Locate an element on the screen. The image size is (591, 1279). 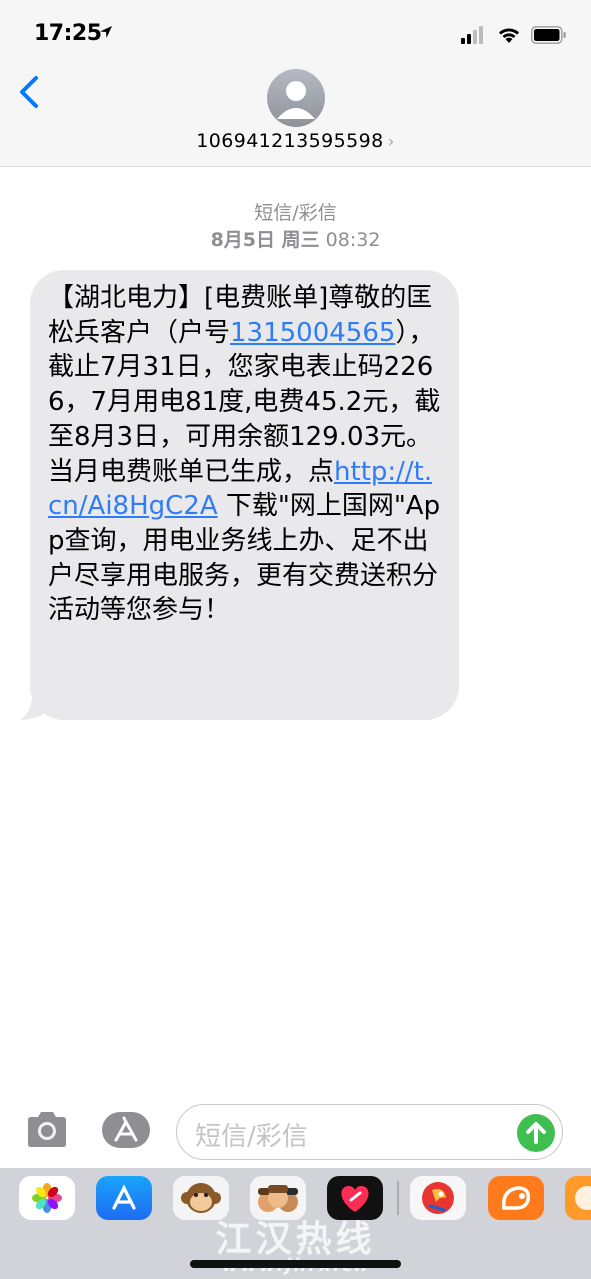
send-button is located at coordinates (536, 1133).